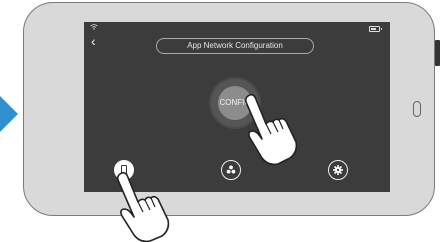 This screenshot has width=445, height=242. I want to click on page-title: App Network Configuration, so click(235, 46).